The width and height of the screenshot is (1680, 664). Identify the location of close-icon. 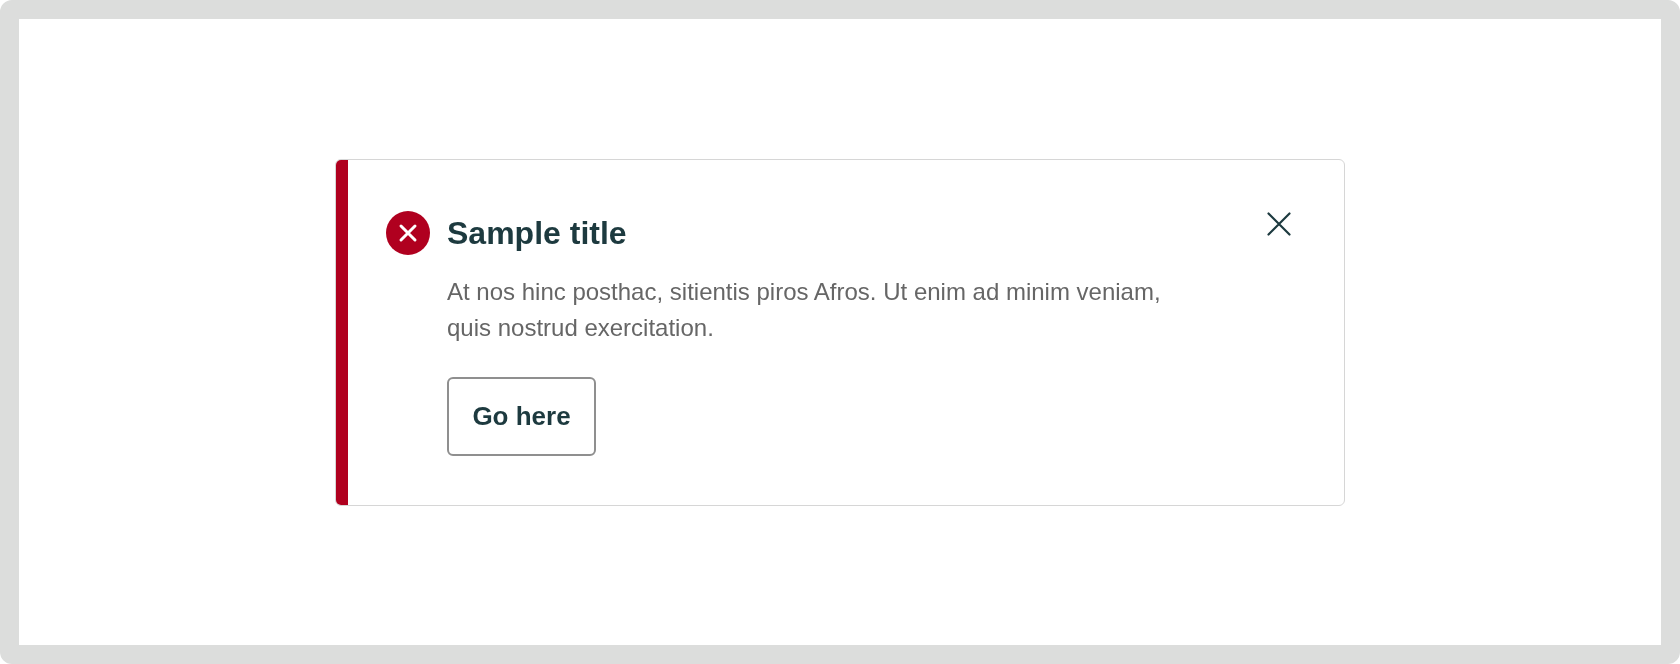
(1279, 223).